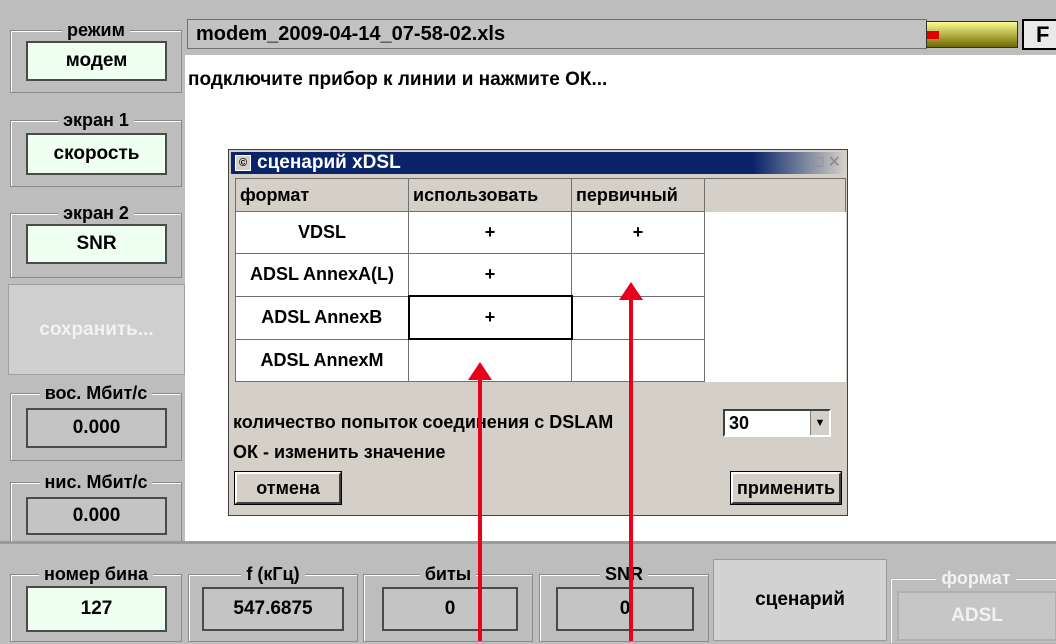 The width and height of the screenshot is (1056, 644). Describe the element at coordinates (273, 574) in the screenshot. I see `freq-title: f (кГц)` at that location.